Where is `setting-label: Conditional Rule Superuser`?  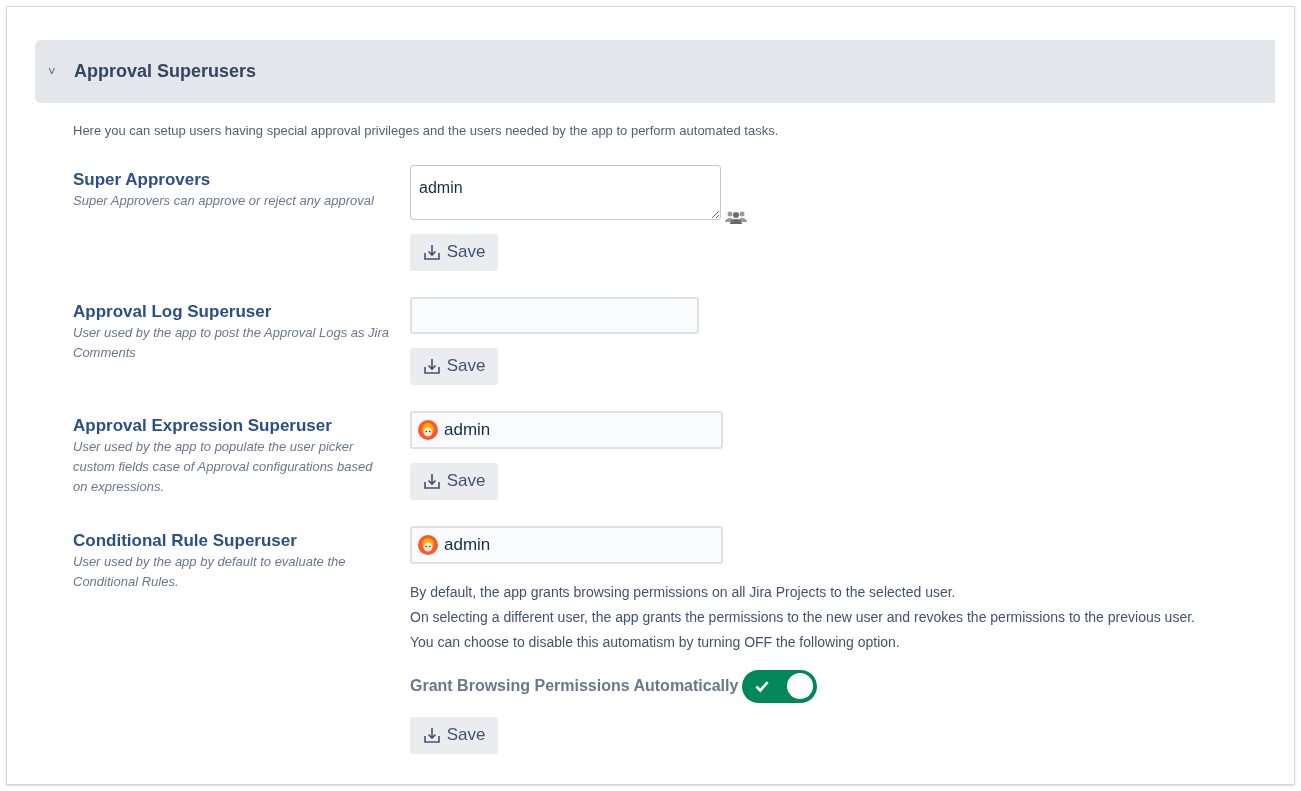 setting-label: Conditional Rule Superuser is located at coordinates (185, 540).